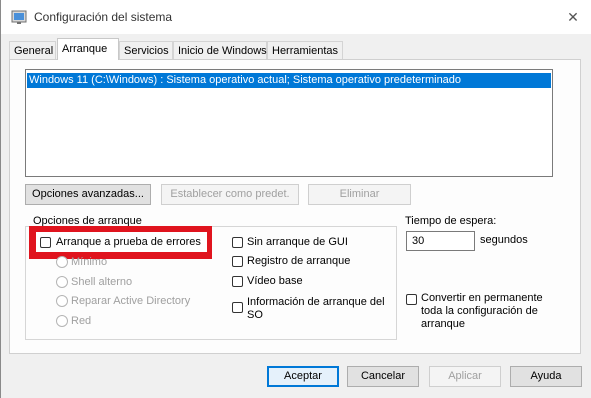  Describe the element at coordinates (411, 299) in the screenshot. I see `make-permanent-checkbox` at that location.